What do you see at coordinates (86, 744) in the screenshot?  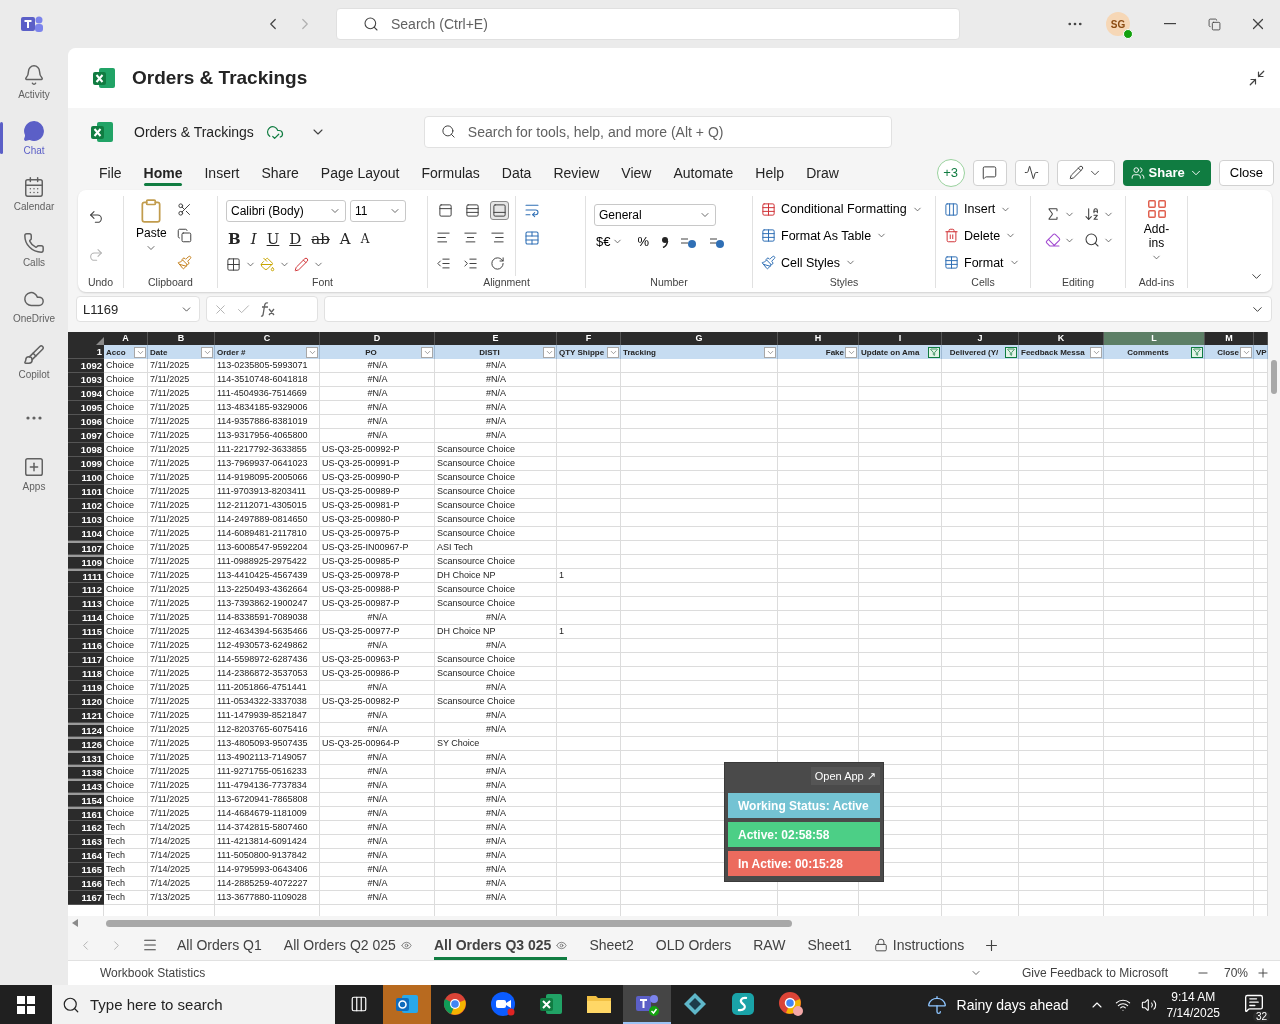 I see `row-number: 1126` at bounding box center [86, 744].